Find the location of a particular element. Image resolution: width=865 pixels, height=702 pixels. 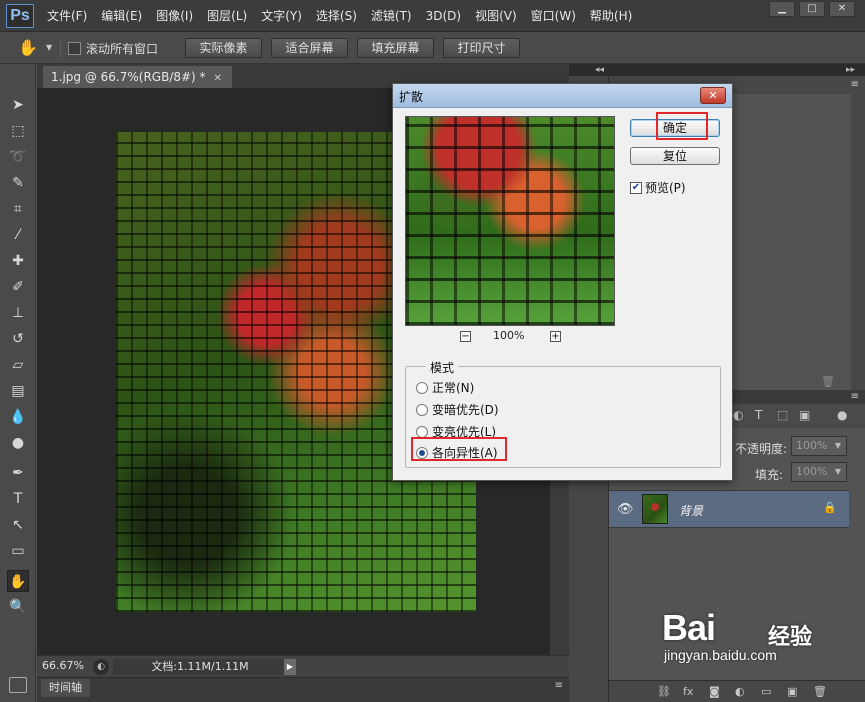

fill-dropdown-icon: ▼ is located at coordinates (838, 472).